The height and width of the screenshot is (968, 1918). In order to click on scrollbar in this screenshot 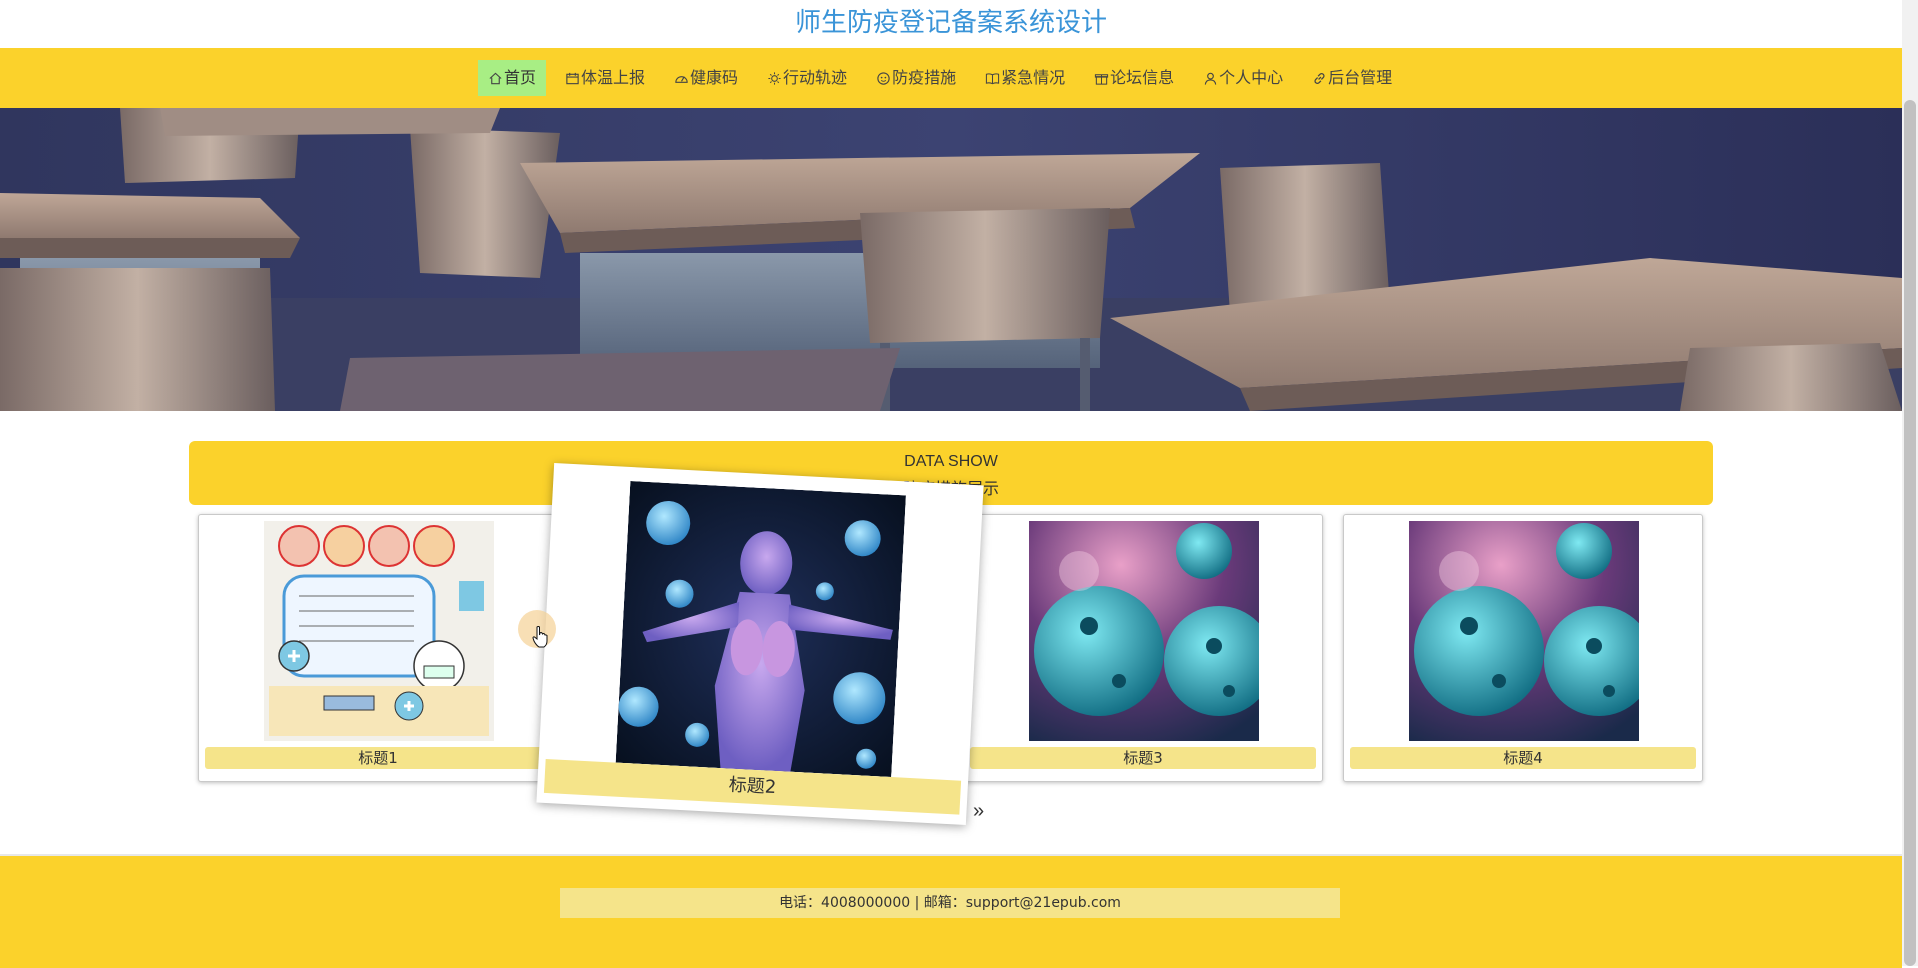, I will do `click(1910, 483)`.